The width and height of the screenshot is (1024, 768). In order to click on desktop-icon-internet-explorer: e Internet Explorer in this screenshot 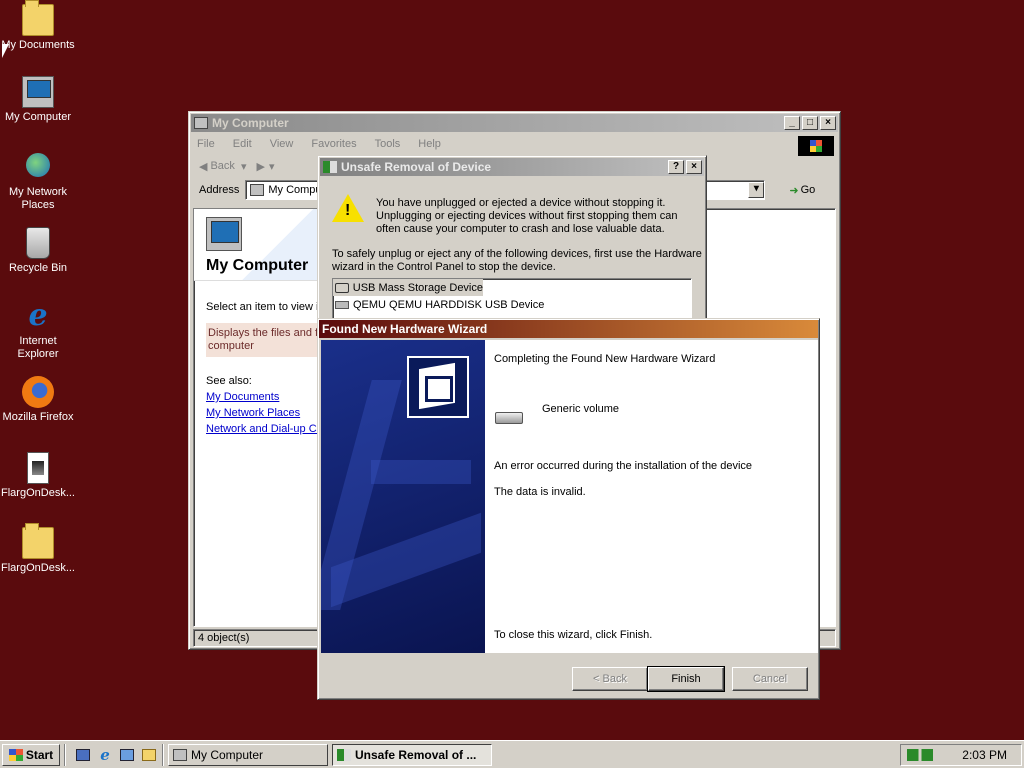, I will do `click(38, 330)`.